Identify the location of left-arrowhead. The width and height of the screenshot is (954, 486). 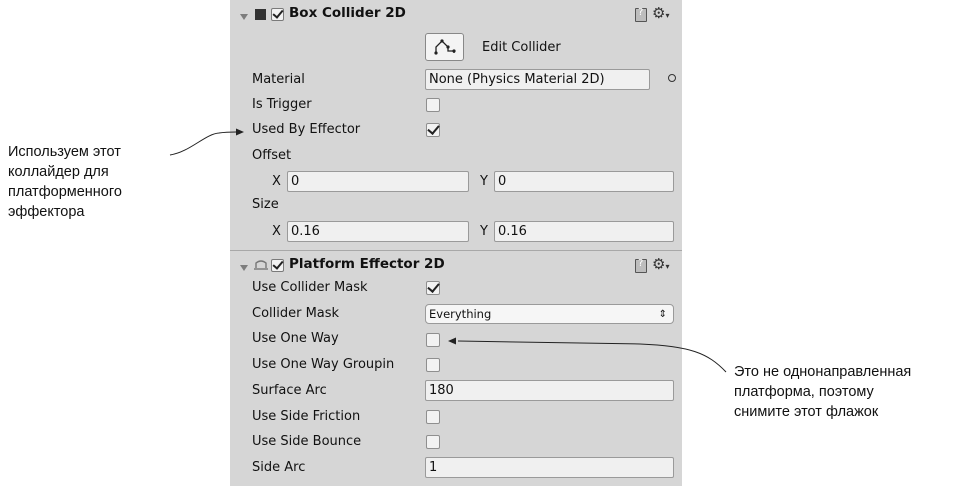
(240, 132).